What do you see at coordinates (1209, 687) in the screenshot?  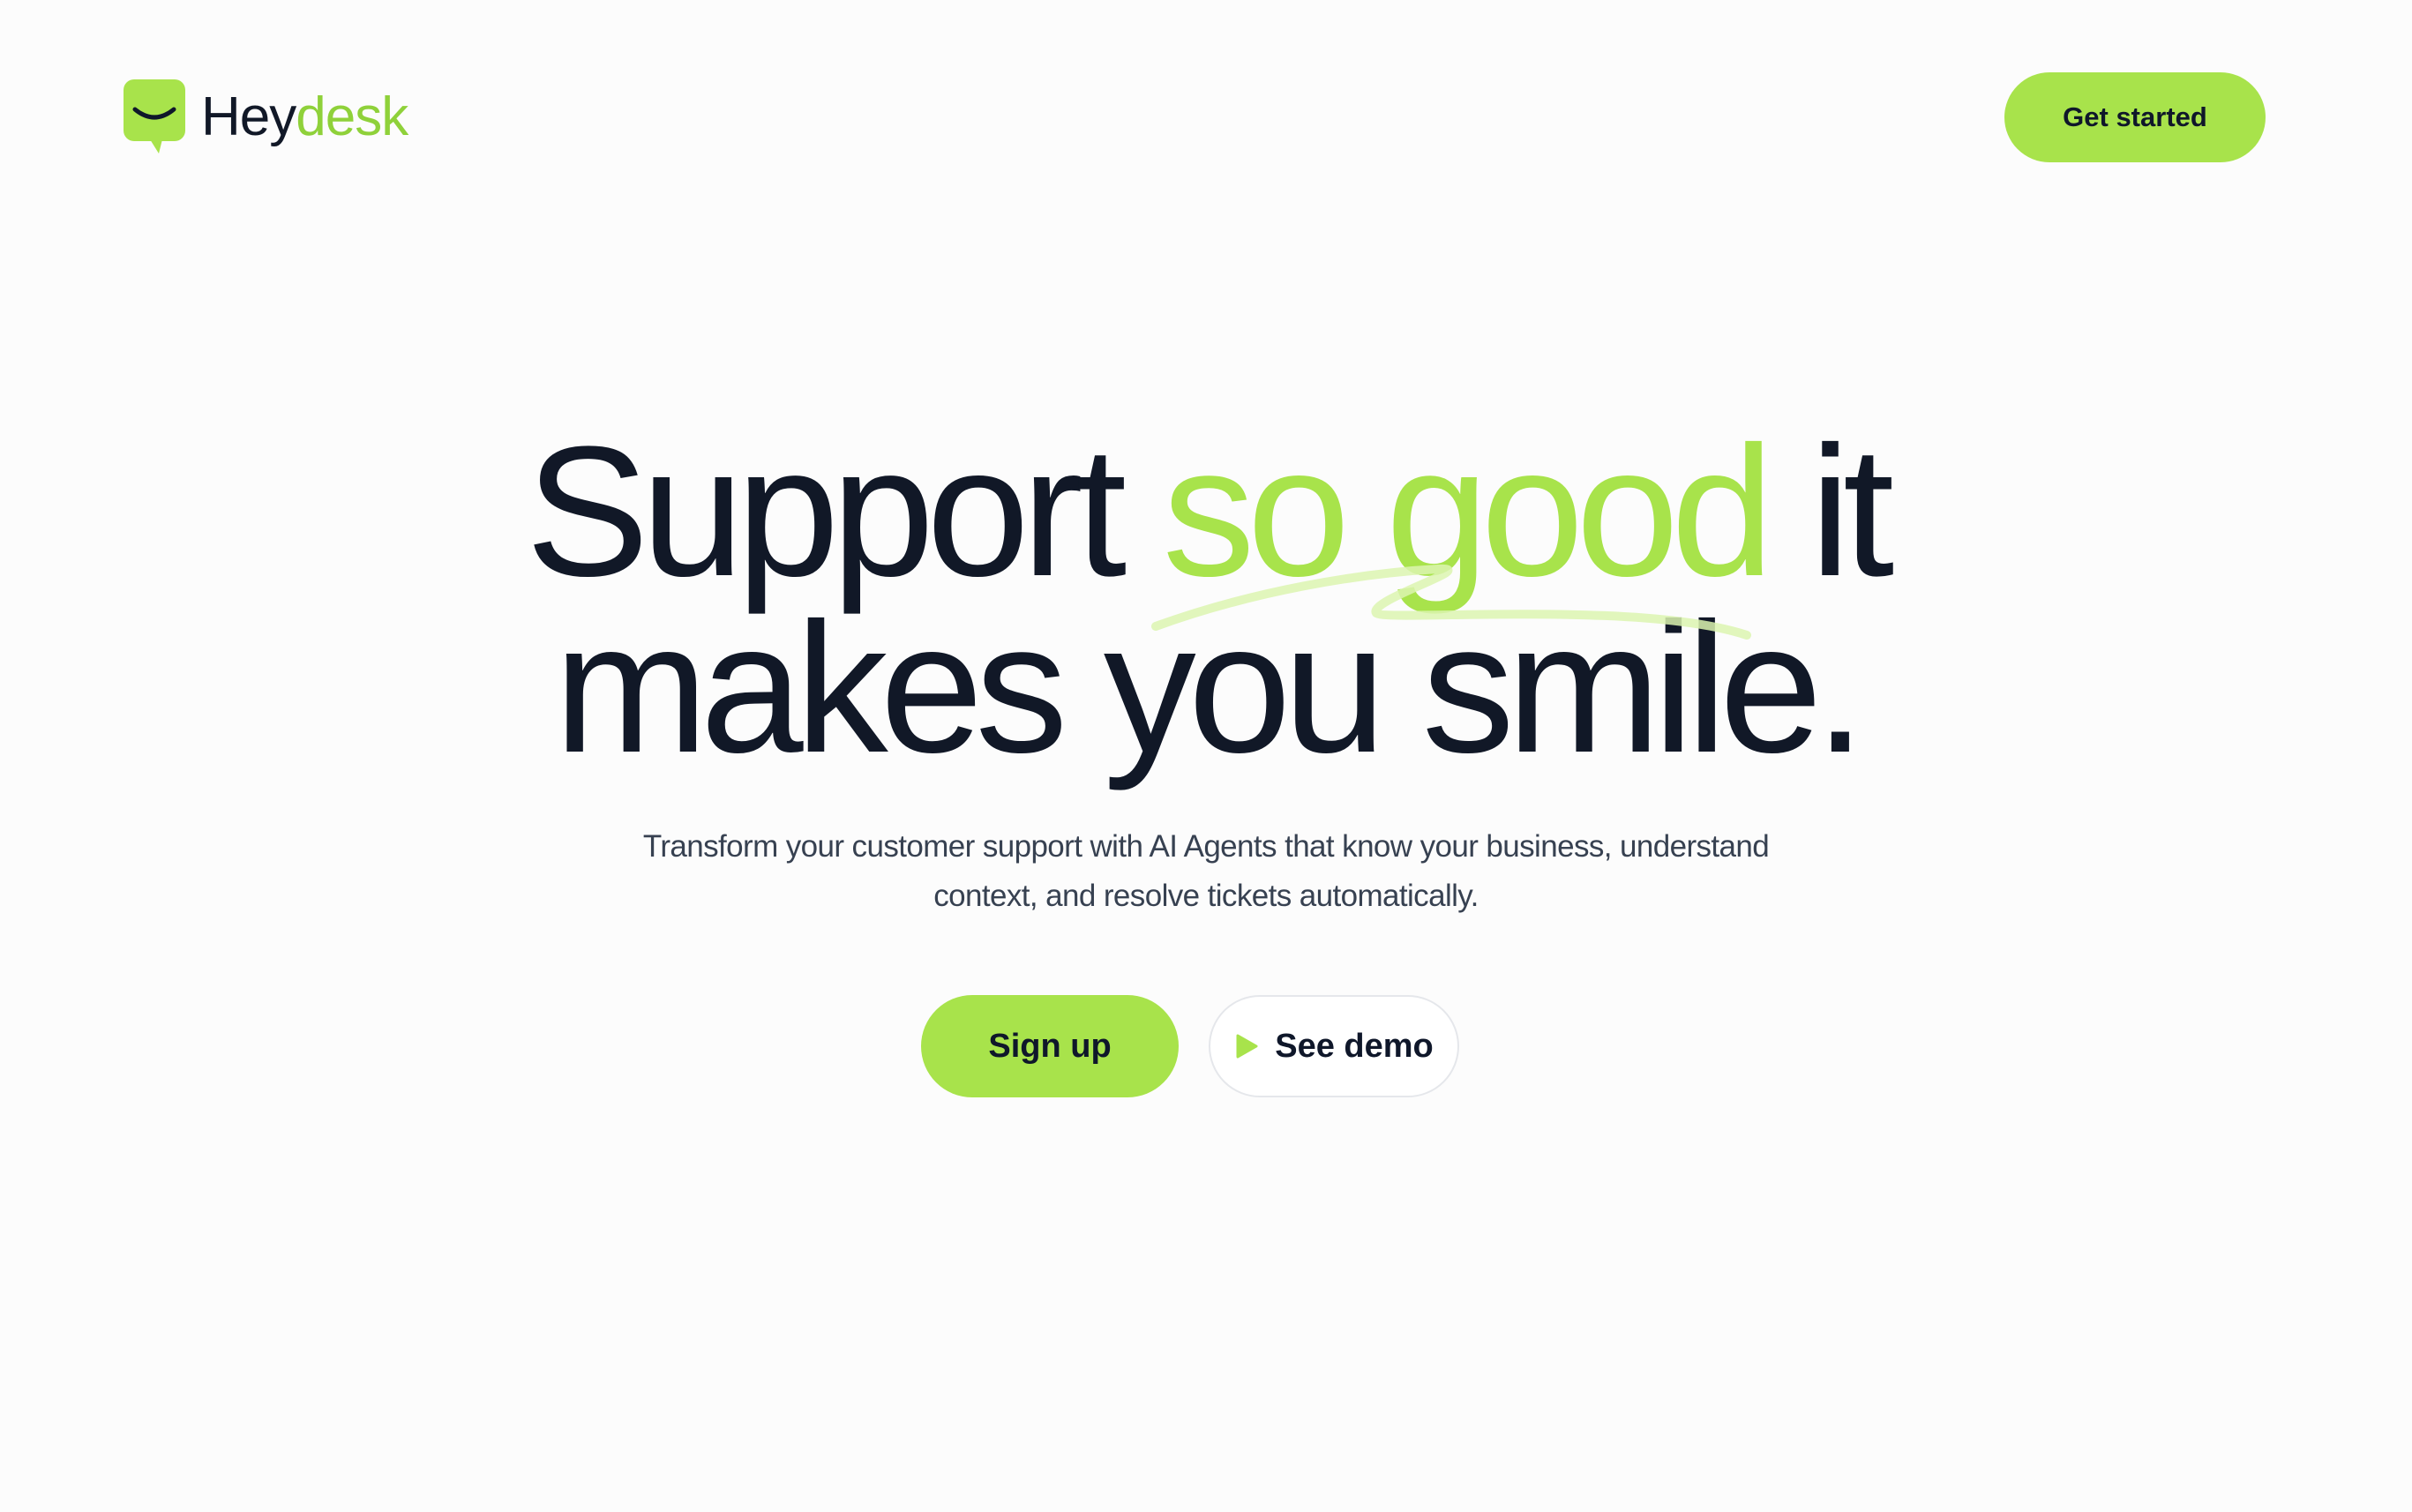 I see `hero-title-line-2: makes you smile.` at bounding box center [1209, 687].